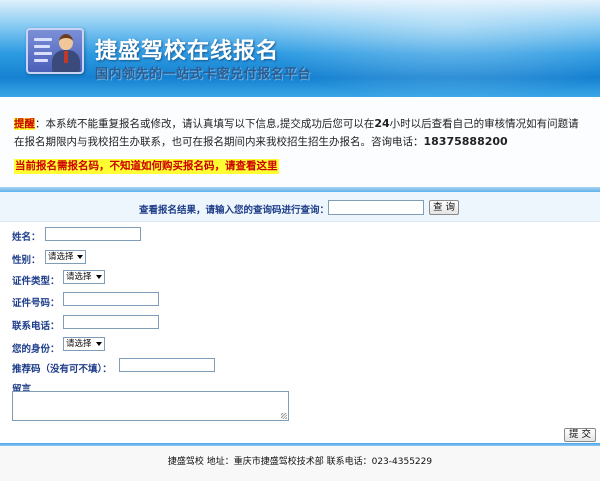  I want to click on notice-hours: 24, so click(382, 123).